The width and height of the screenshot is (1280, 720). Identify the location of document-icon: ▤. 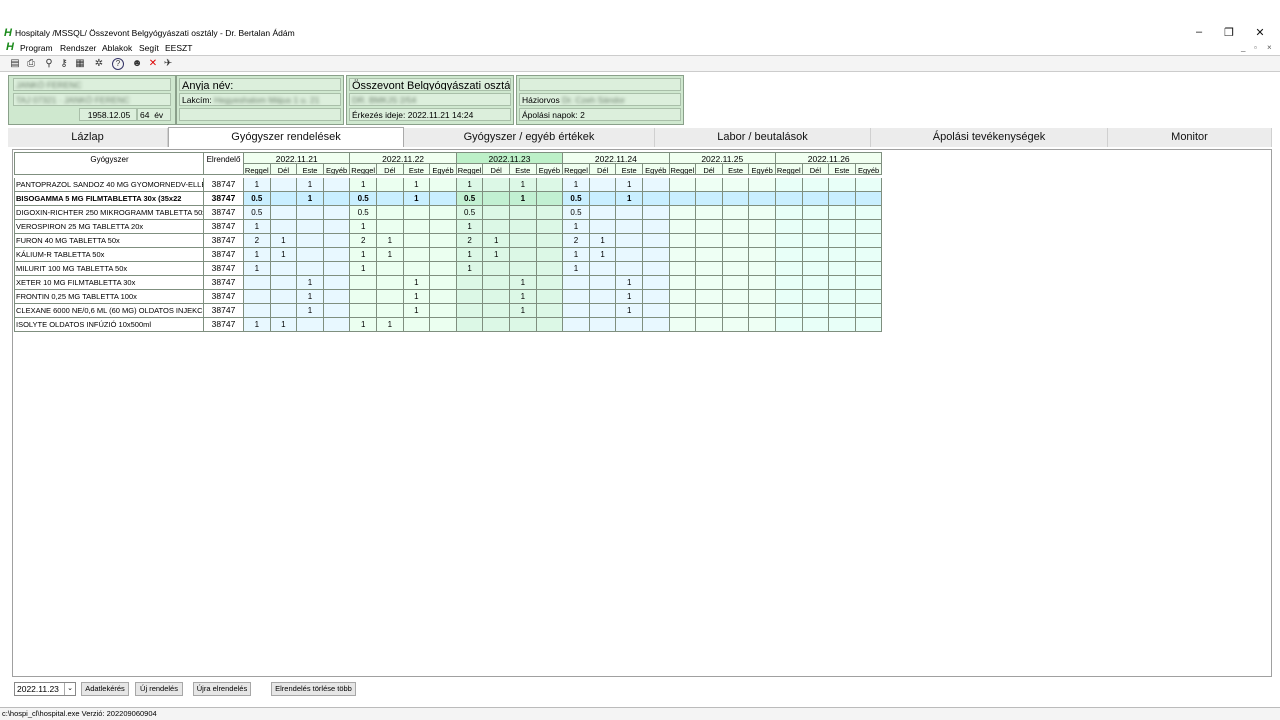
(15, 64).